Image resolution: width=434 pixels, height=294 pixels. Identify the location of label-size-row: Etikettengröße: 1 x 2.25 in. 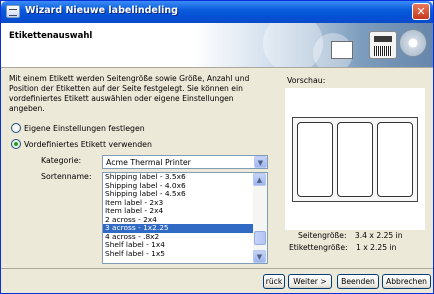
(342, 247).